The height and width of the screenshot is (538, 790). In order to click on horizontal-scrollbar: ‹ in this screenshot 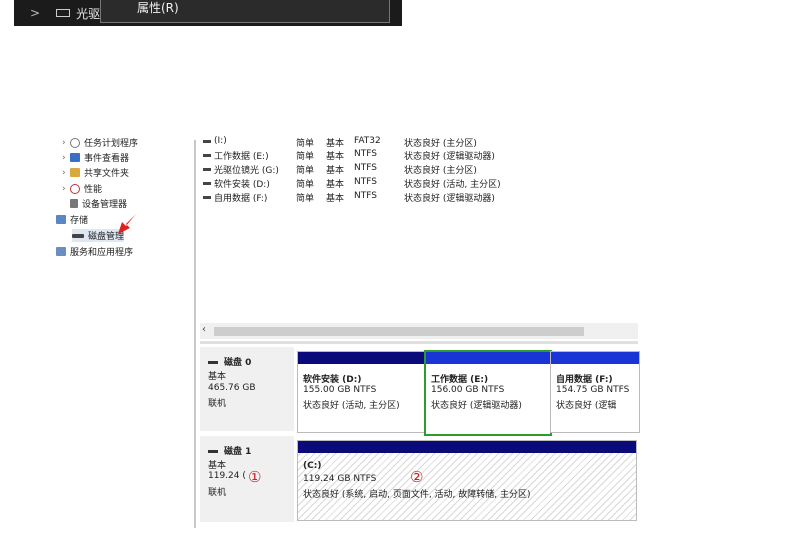, I will do `click(419, 331)`.